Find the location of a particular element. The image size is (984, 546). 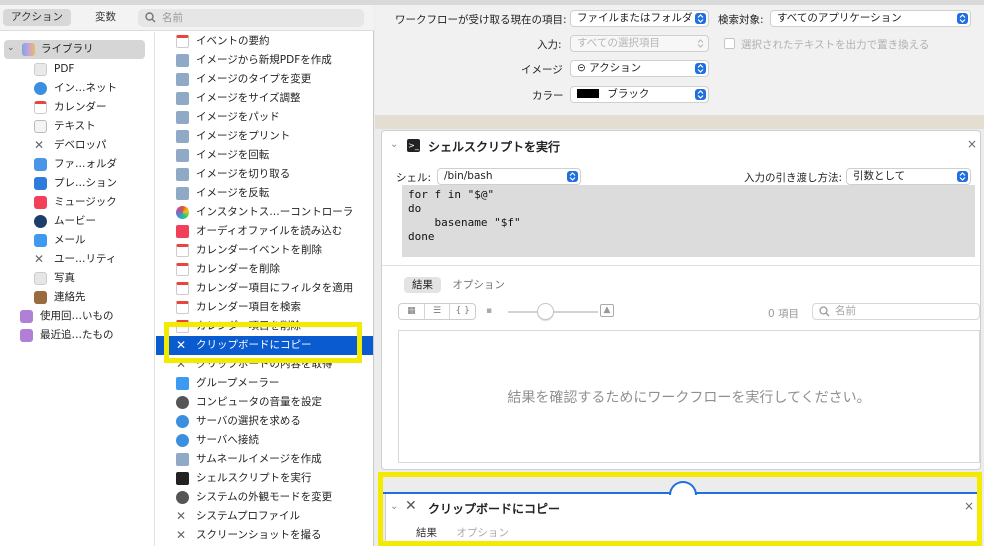

result-tabs: 結果 オプション is located at coordinates (458, 285).